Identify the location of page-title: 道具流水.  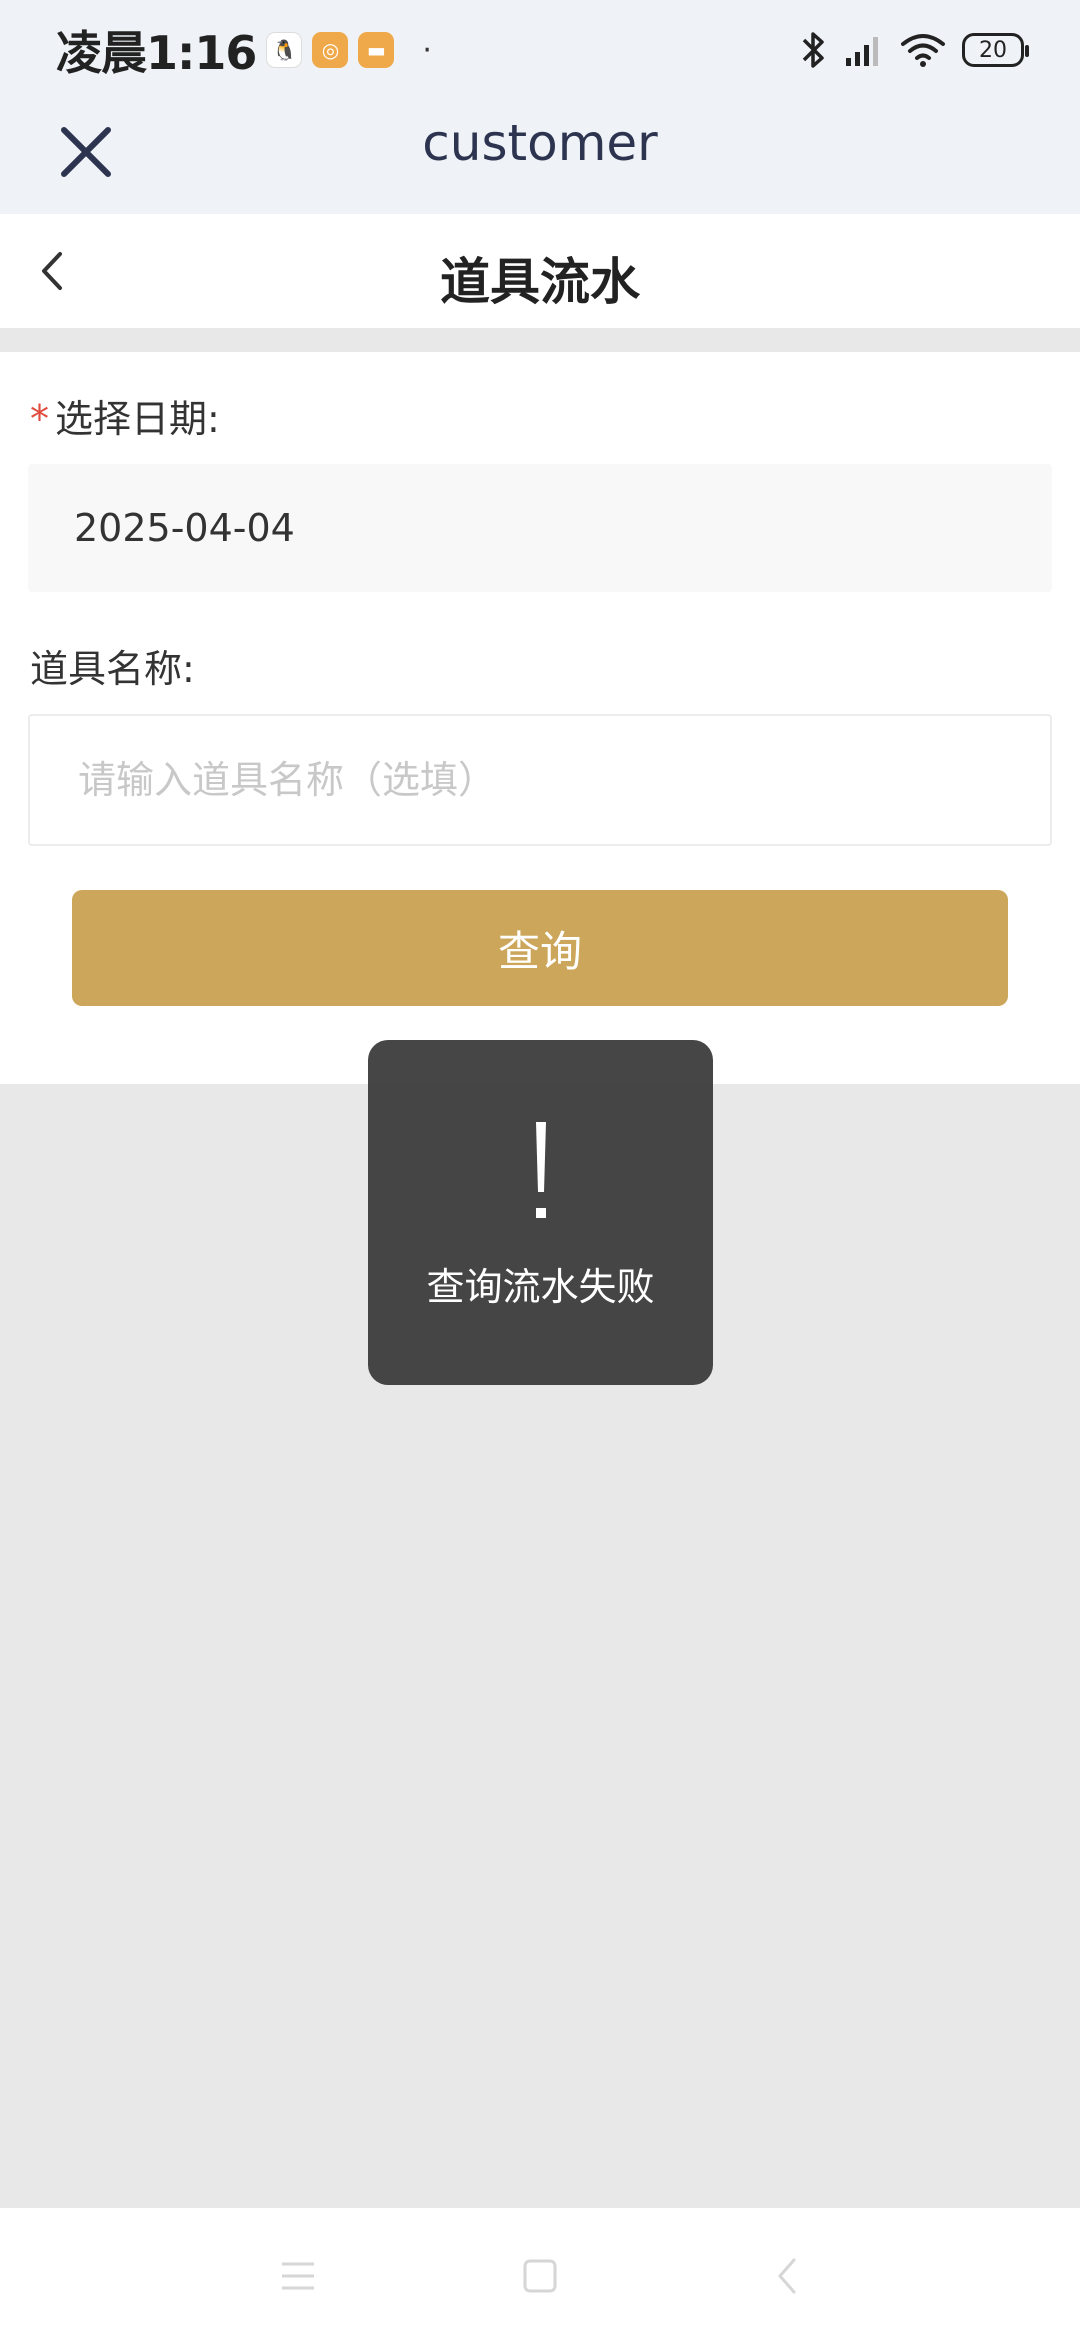
(540, 282).